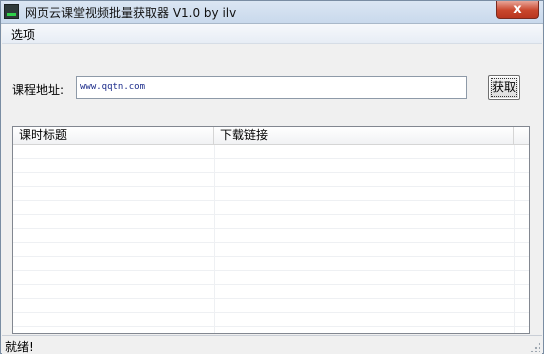  What do you see at coordinates (131, 13) in the screenshot?
I see `window-title: 网页云课堂视频批量获取器 V1.0 by ilv` at bounding box center [131, 13].